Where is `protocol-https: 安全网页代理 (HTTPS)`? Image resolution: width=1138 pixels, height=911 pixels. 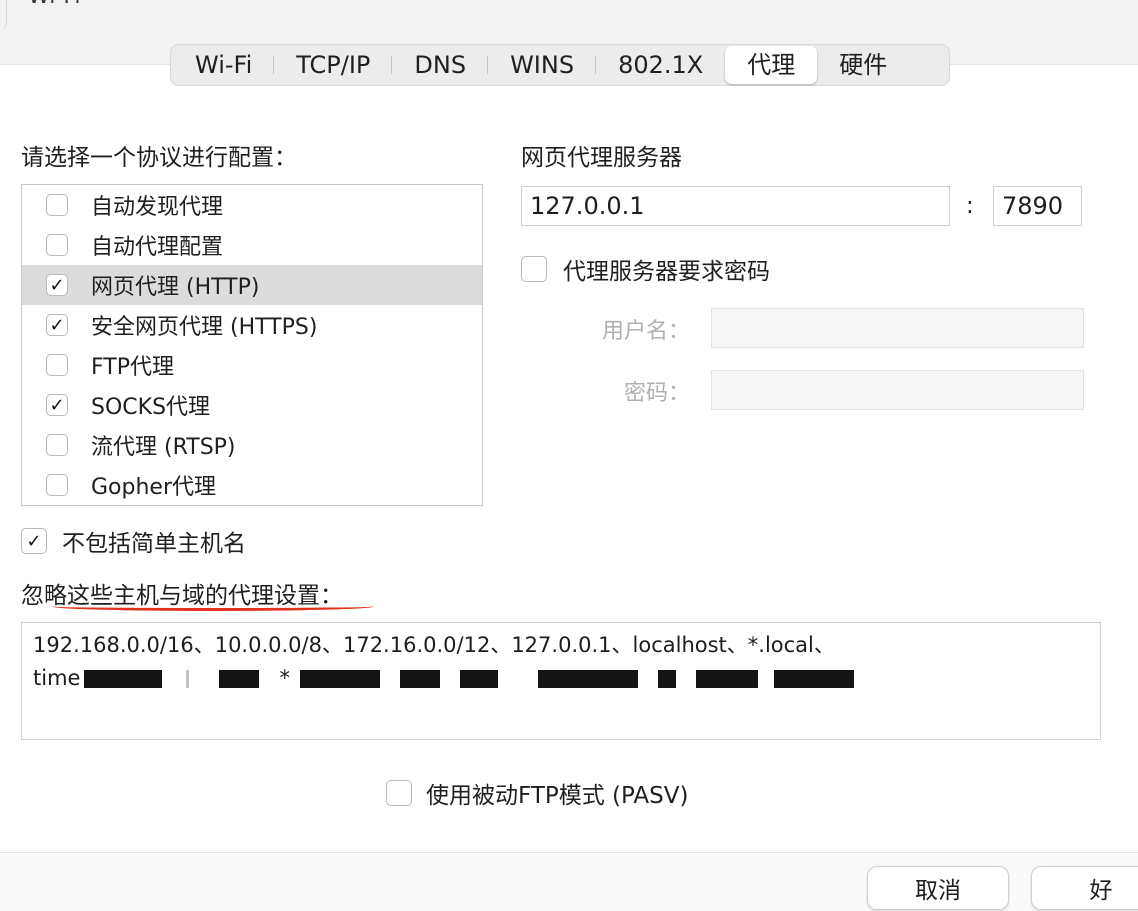
protocol-https: 安全网页代理 (HTTPS) is located at coordinates (252, 325).